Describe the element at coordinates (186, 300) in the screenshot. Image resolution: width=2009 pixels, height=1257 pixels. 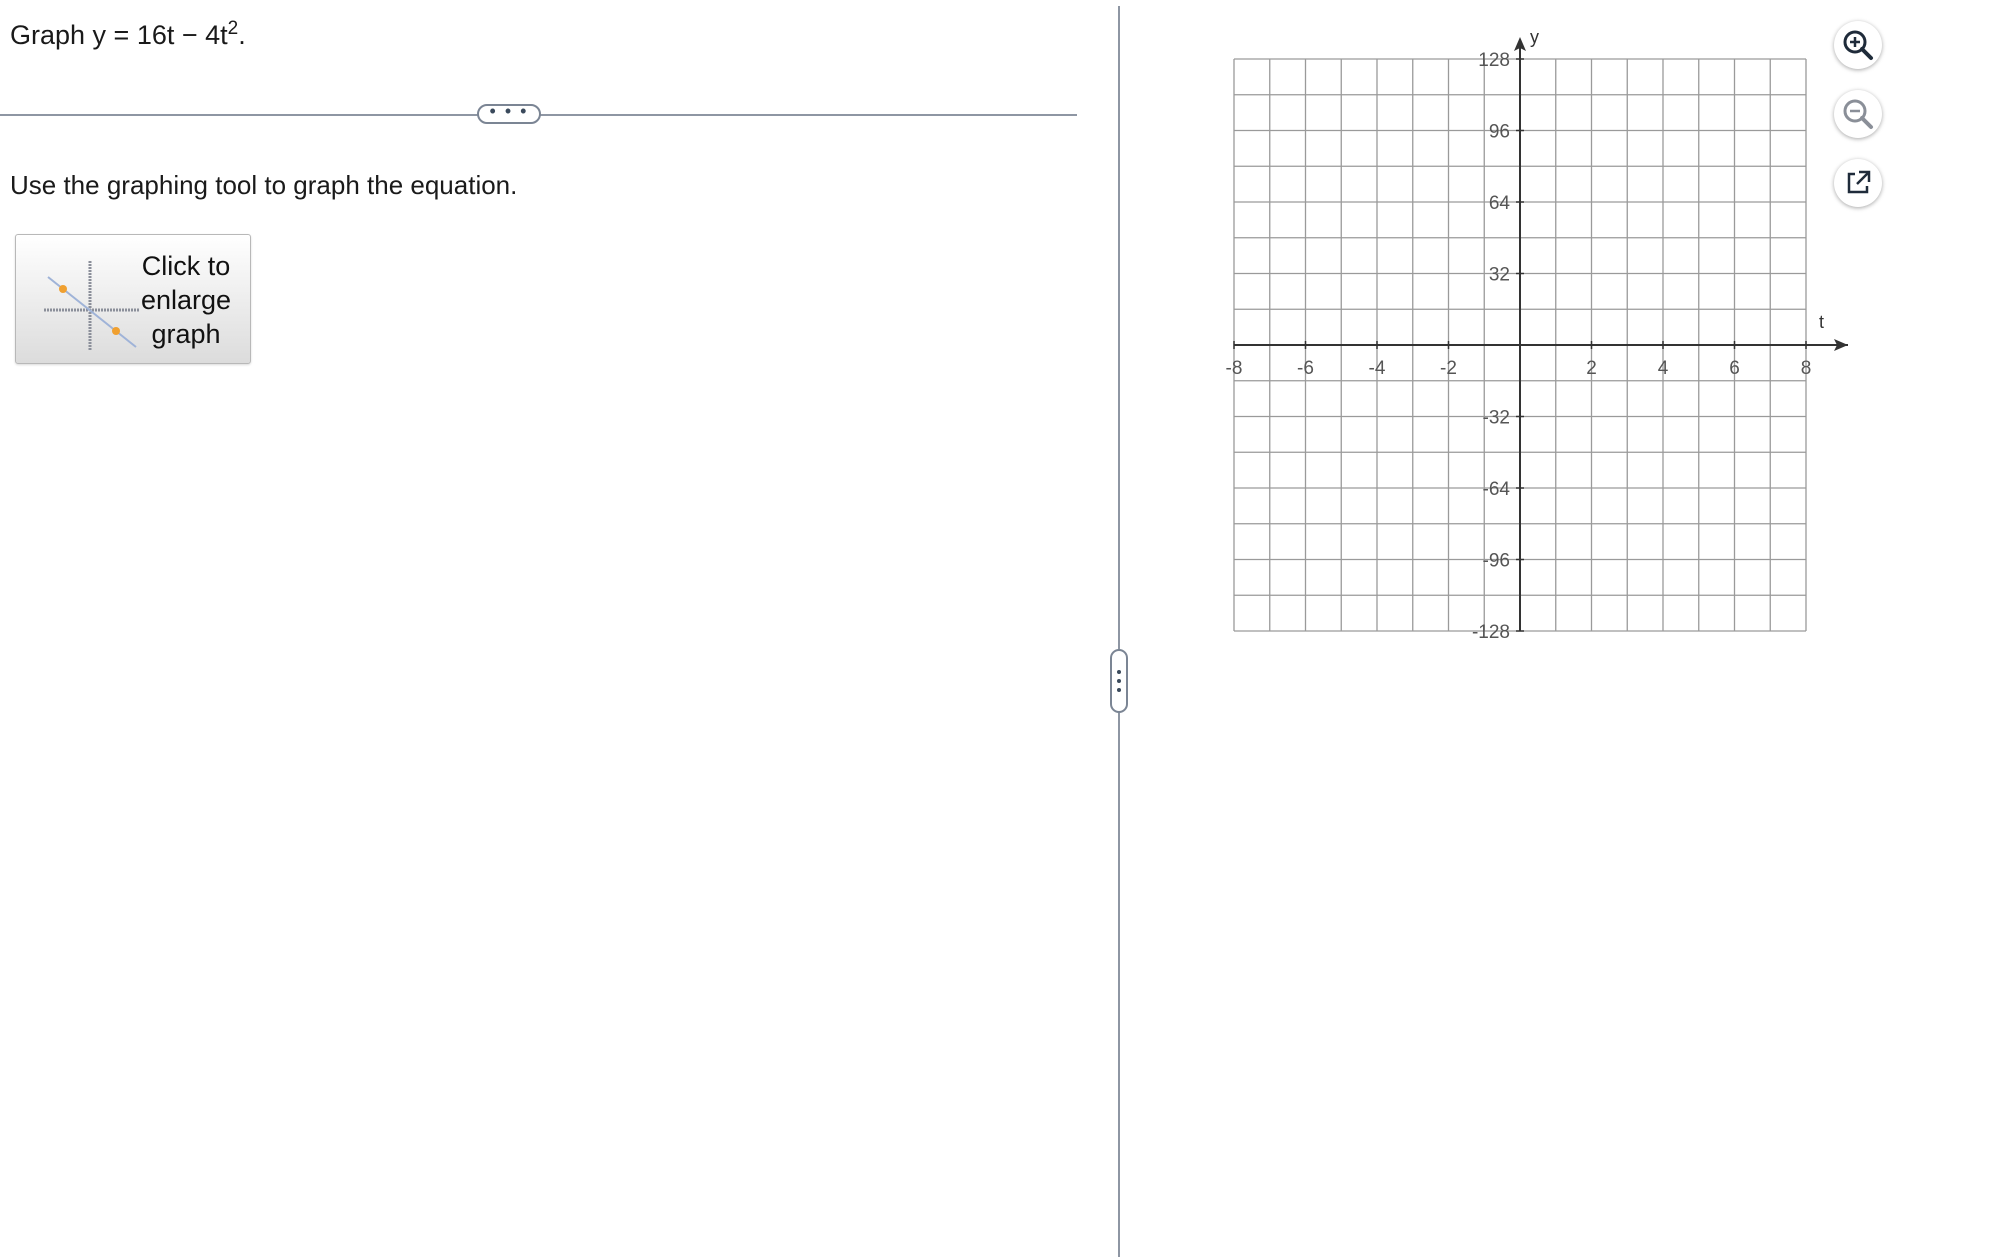
I see `enlarge-graph-label: Click to enlarge graph` at that location.